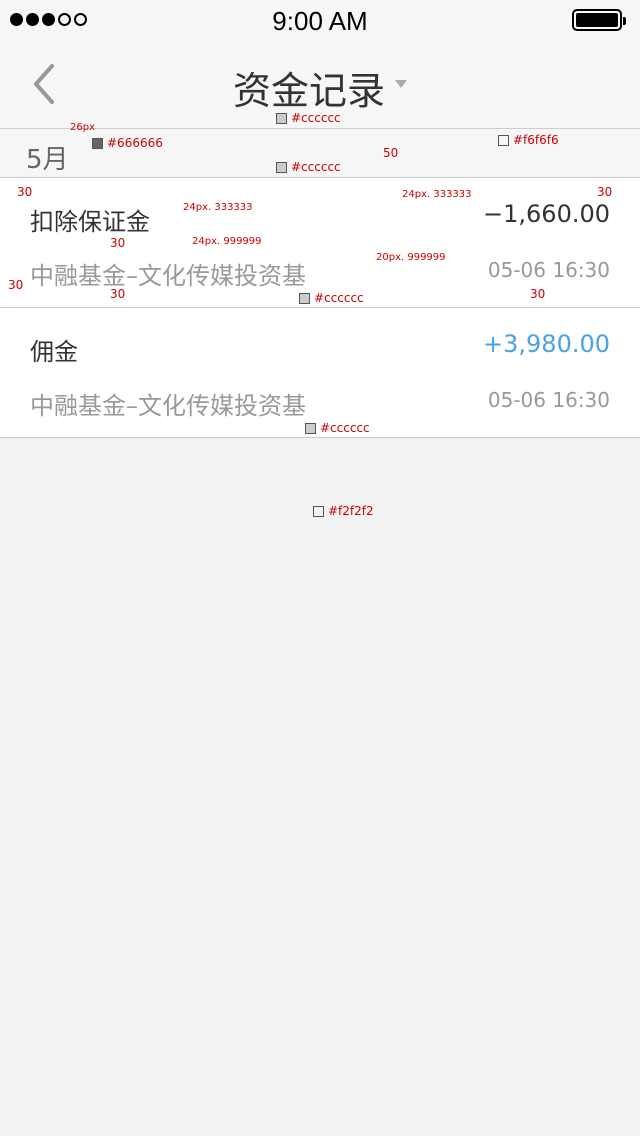 This screenshot has width=640, height=1136. I want to click on annotation: 26px, so click(82, 127).